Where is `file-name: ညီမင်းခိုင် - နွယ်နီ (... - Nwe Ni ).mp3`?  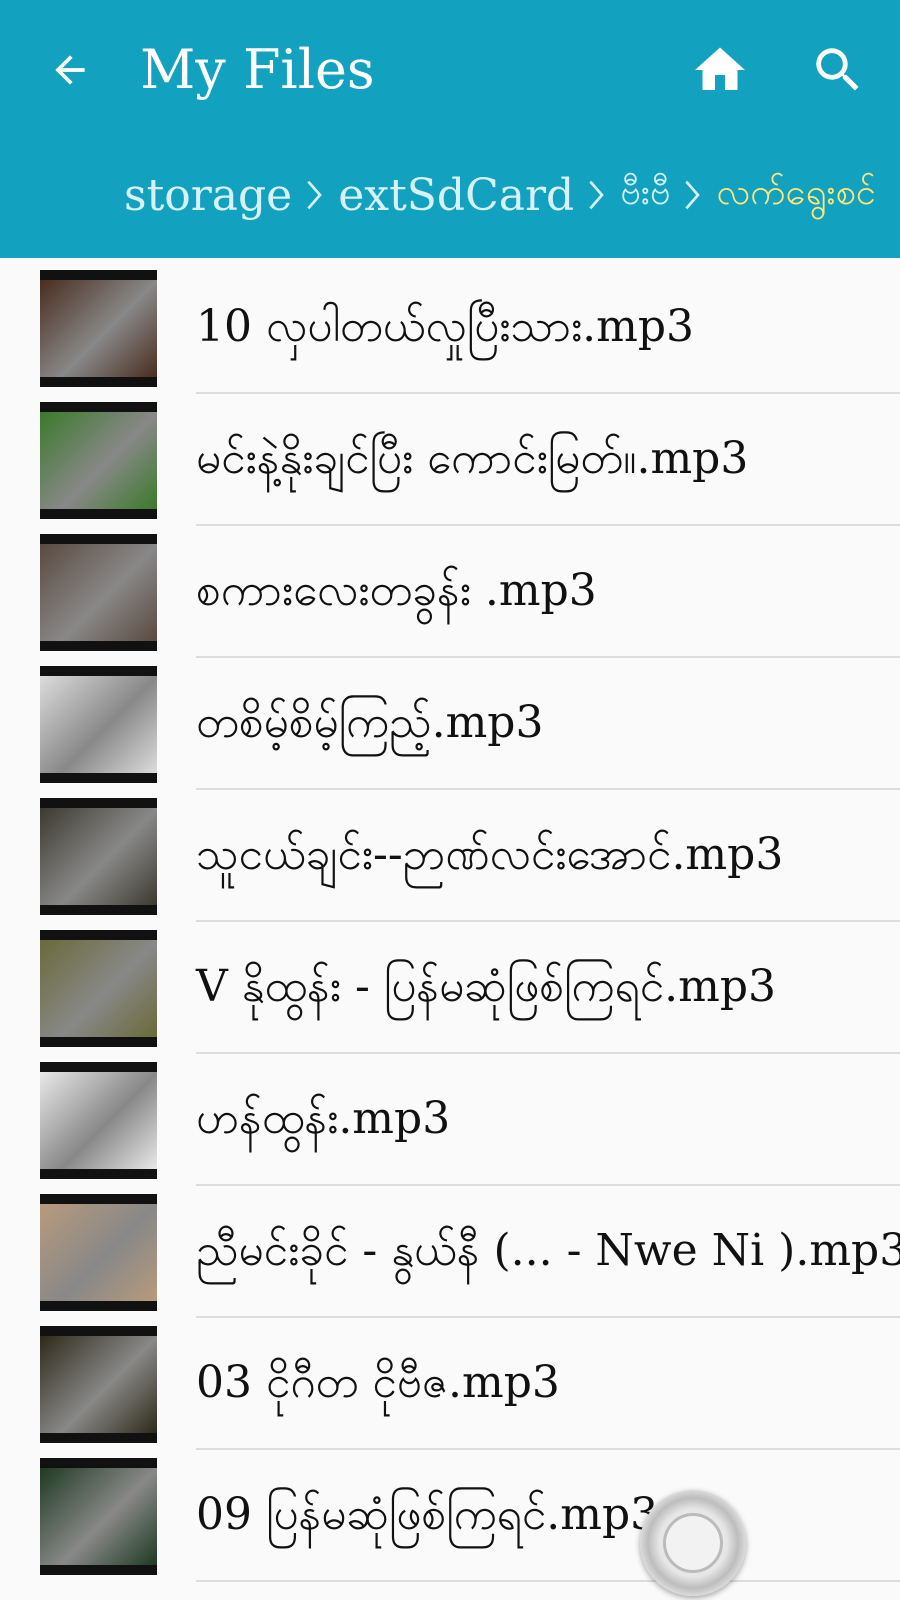 file-name: ညီမင်းခိုင် - နွယ်နီ (... - Nwe Ni ).mp3 is located at coordinates (548, 1250).